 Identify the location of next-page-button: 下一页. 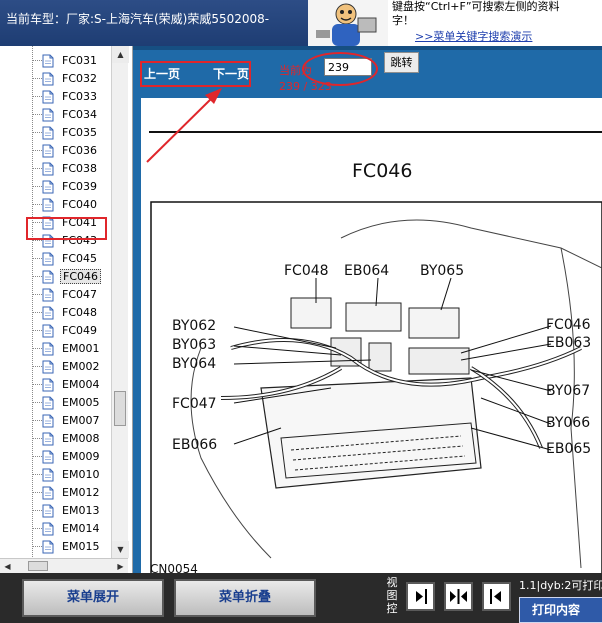
(231, 73).